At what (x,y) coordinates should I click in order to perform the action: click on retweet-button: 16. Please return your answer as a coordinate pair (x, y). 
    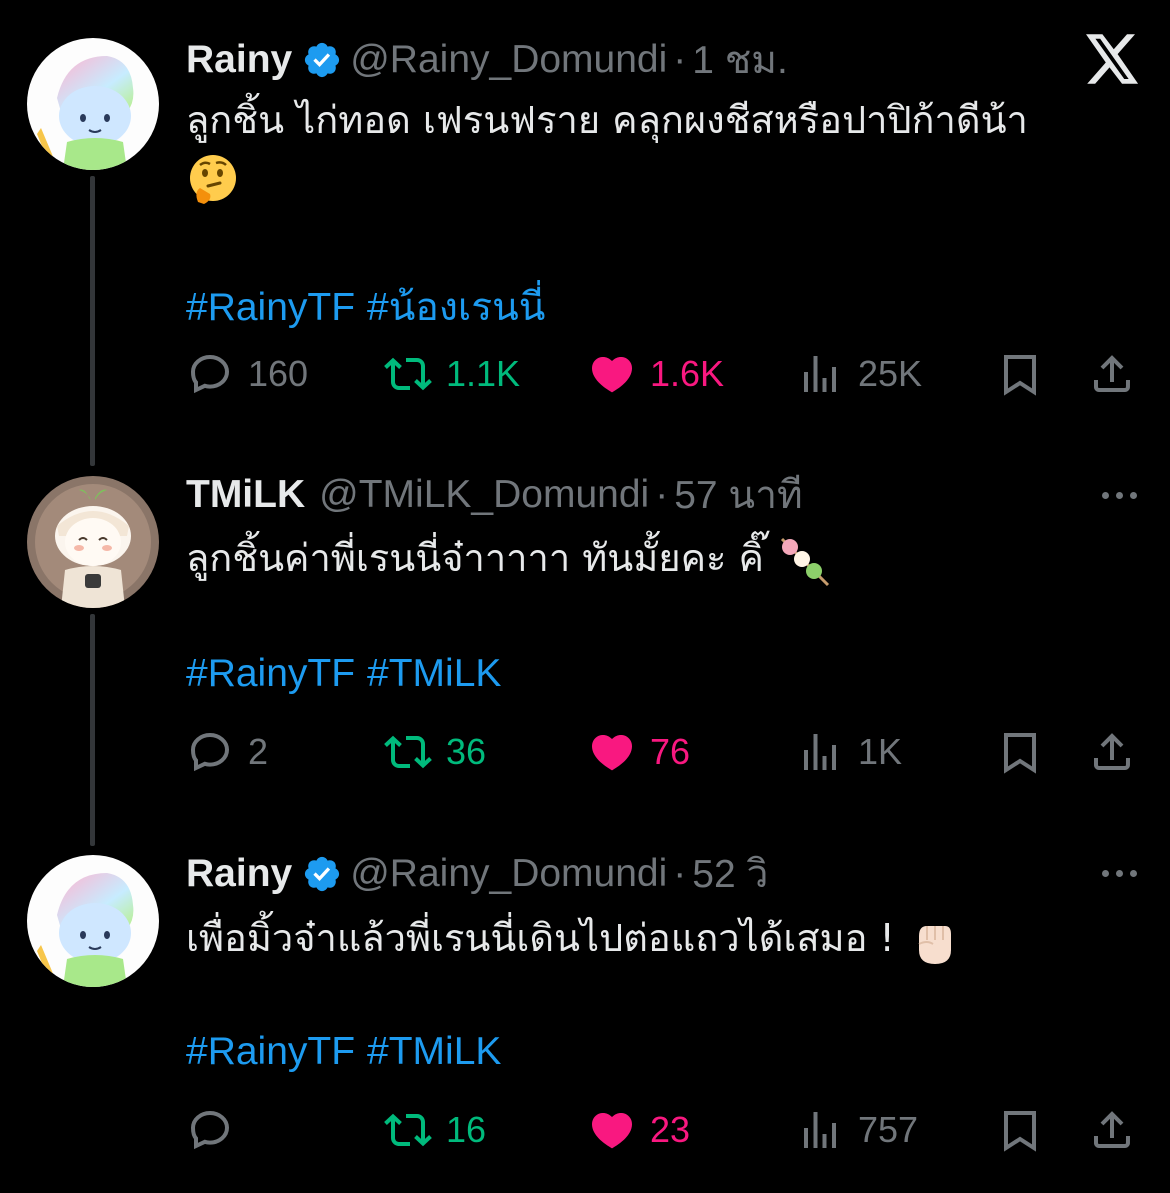
    Looking at the image, I should click on (435, 1130).